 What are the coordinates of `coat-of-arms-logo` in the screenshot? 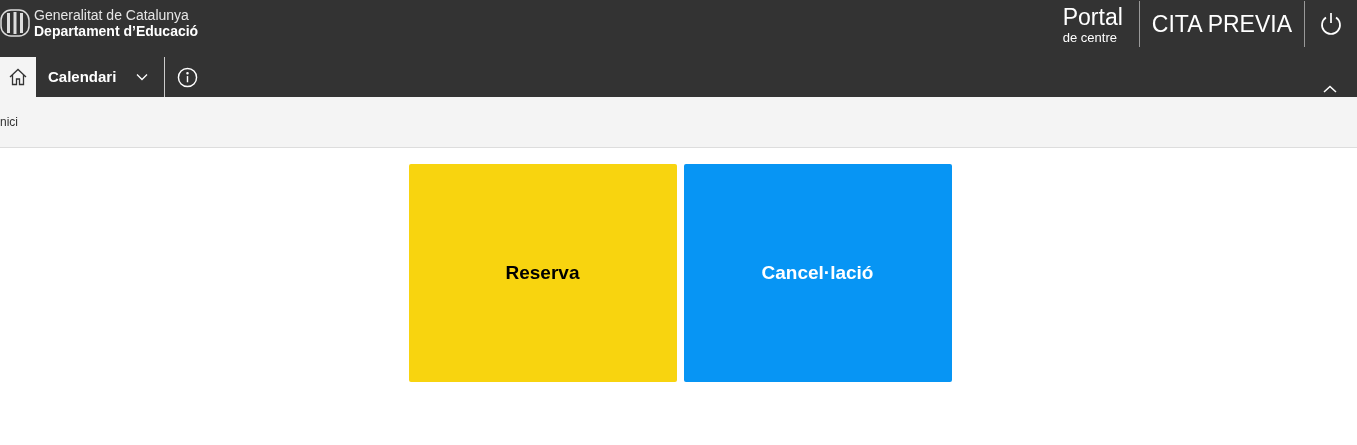 It's located at (15, 23).